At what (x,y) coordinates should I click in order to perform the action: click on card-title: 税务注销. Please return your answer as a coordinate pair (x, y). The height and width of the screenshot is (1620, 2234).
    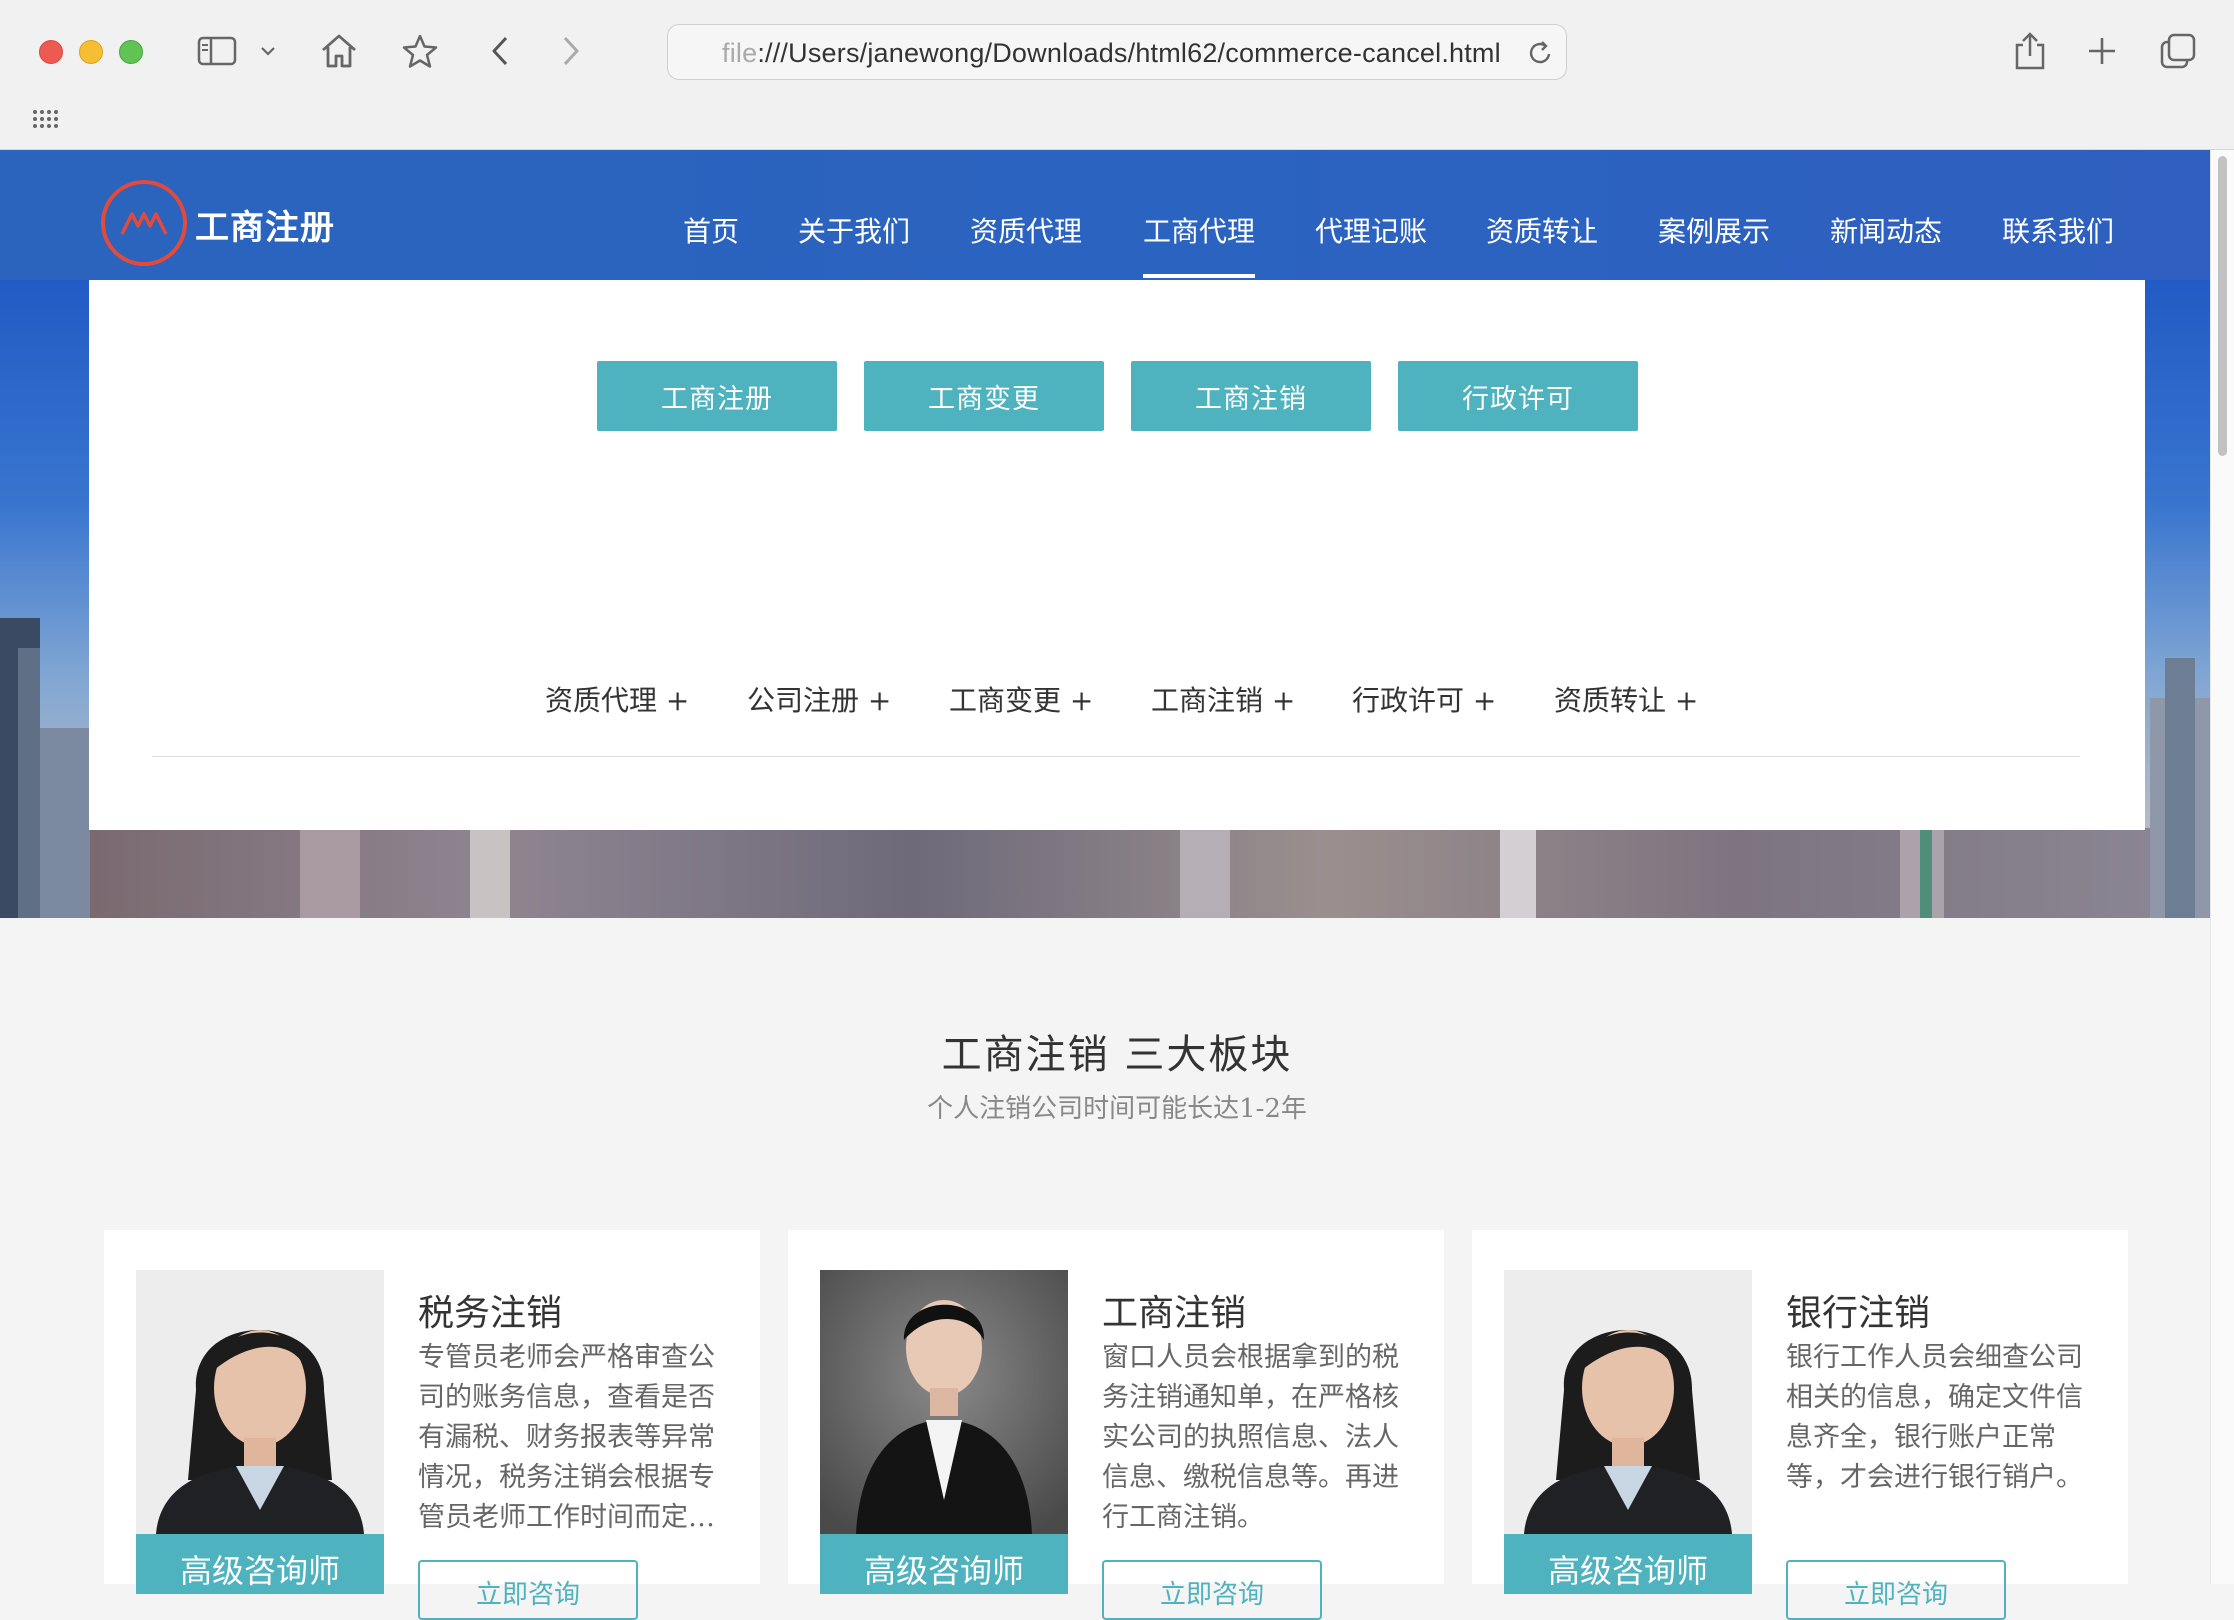
    Looking at the image, I should click on (490, 1313).